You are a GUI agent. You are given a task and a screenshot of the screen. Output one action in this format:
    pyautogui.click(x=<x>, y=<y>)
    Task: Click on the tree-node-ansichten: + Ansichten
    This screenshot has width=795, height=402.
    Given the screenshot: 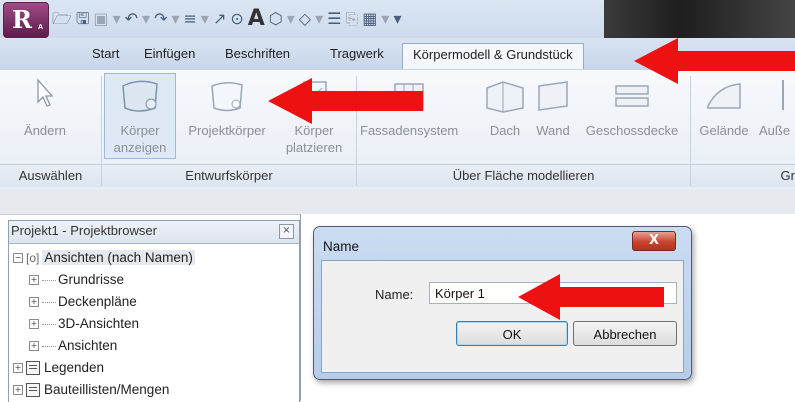 What is the action you would take?
    pyautogui.click(x=73, y=346)
    